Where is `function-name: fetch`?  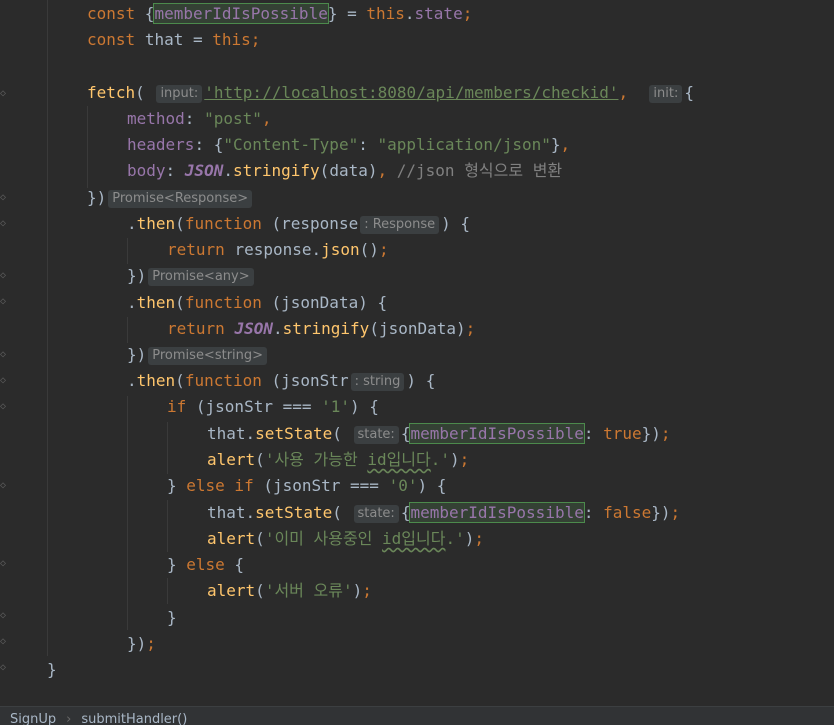
function-name: fetch is located at coordinates (111, 92).